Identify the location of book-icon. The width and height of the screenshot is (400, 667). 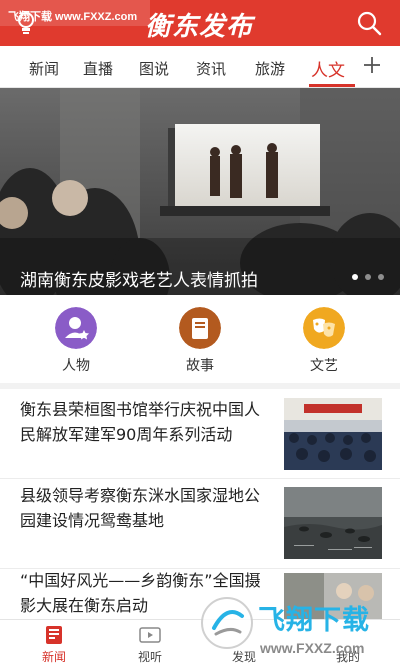
(200, 328).